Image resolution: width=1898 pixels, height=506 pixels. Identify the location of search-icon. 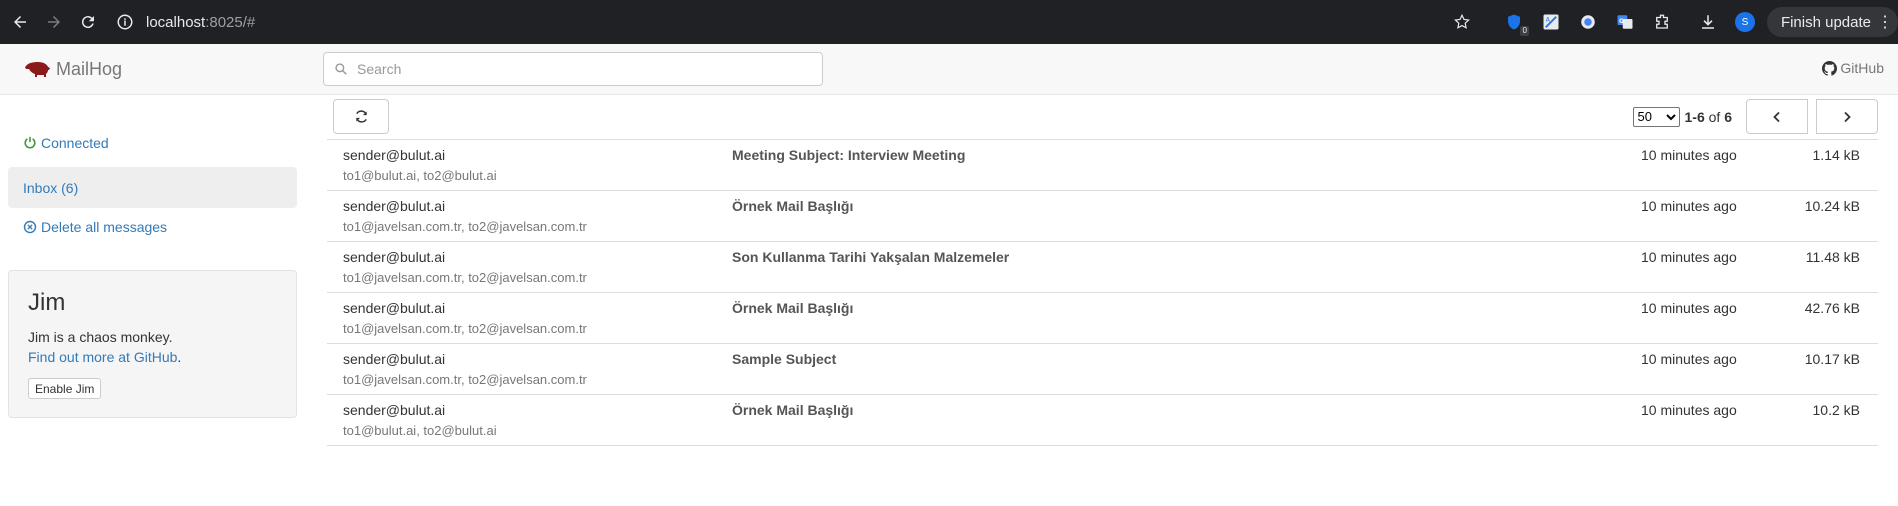
(341, 69).